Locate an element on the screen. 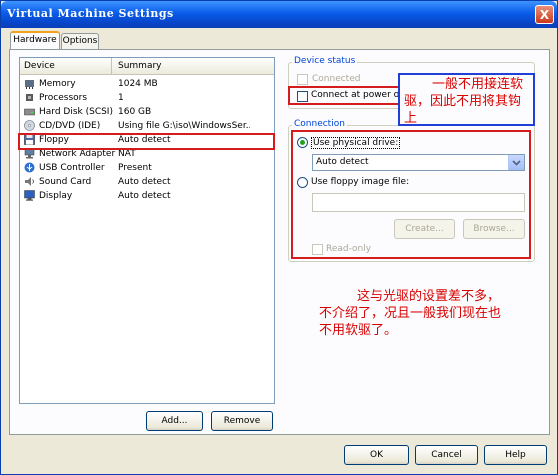 This screenshot has height=475, width=558. connected-label: Connected is located at coordinates (336, 79).